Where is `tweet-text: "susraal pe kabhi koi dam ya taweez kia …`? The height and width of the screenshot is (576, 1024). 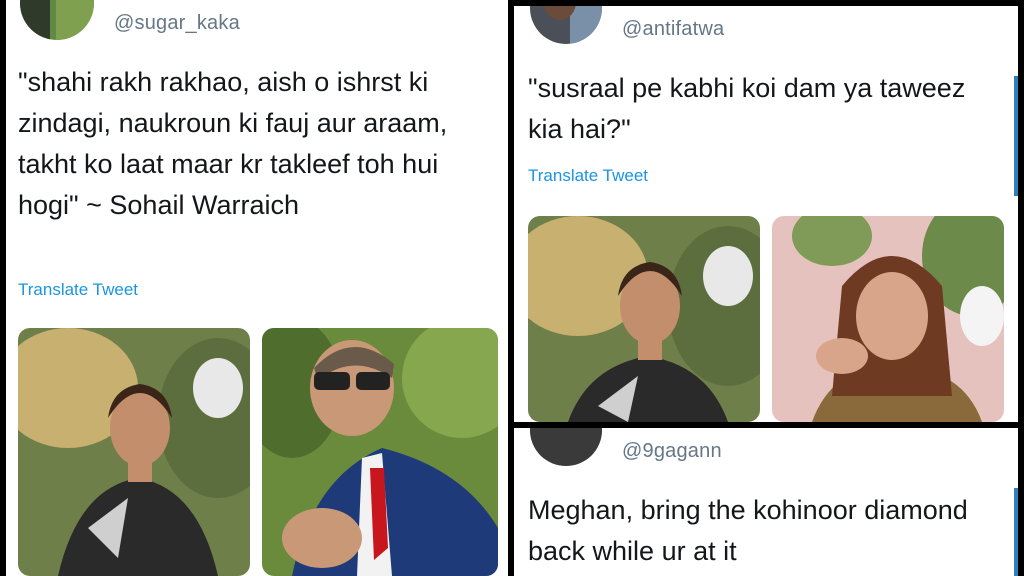
tweet-text: "susraal pe kabhi koi dam ya taweez kia … is located at coordinates (747, 108).